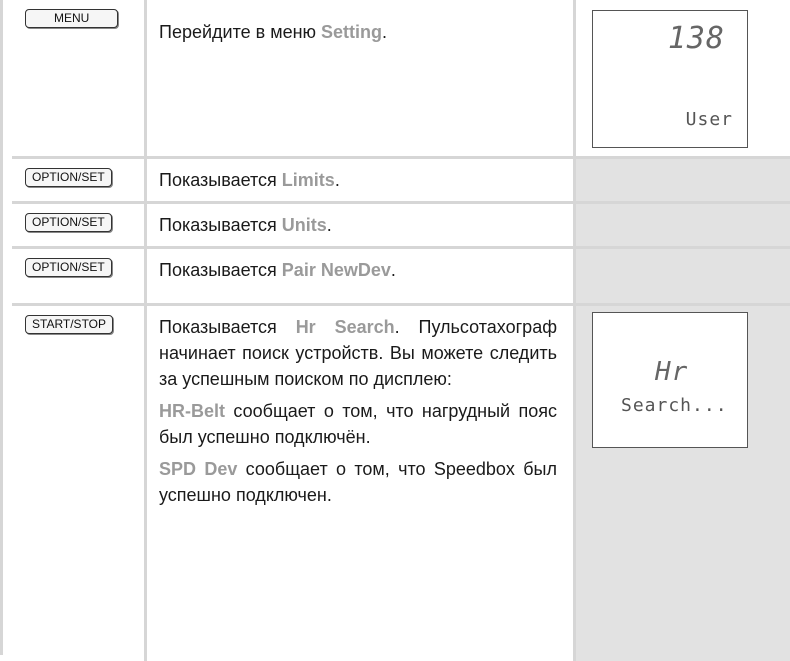 The height and width of the screenshot is (661, 790). I want to click on step-description: Показывается Limits., so click(358, 180).